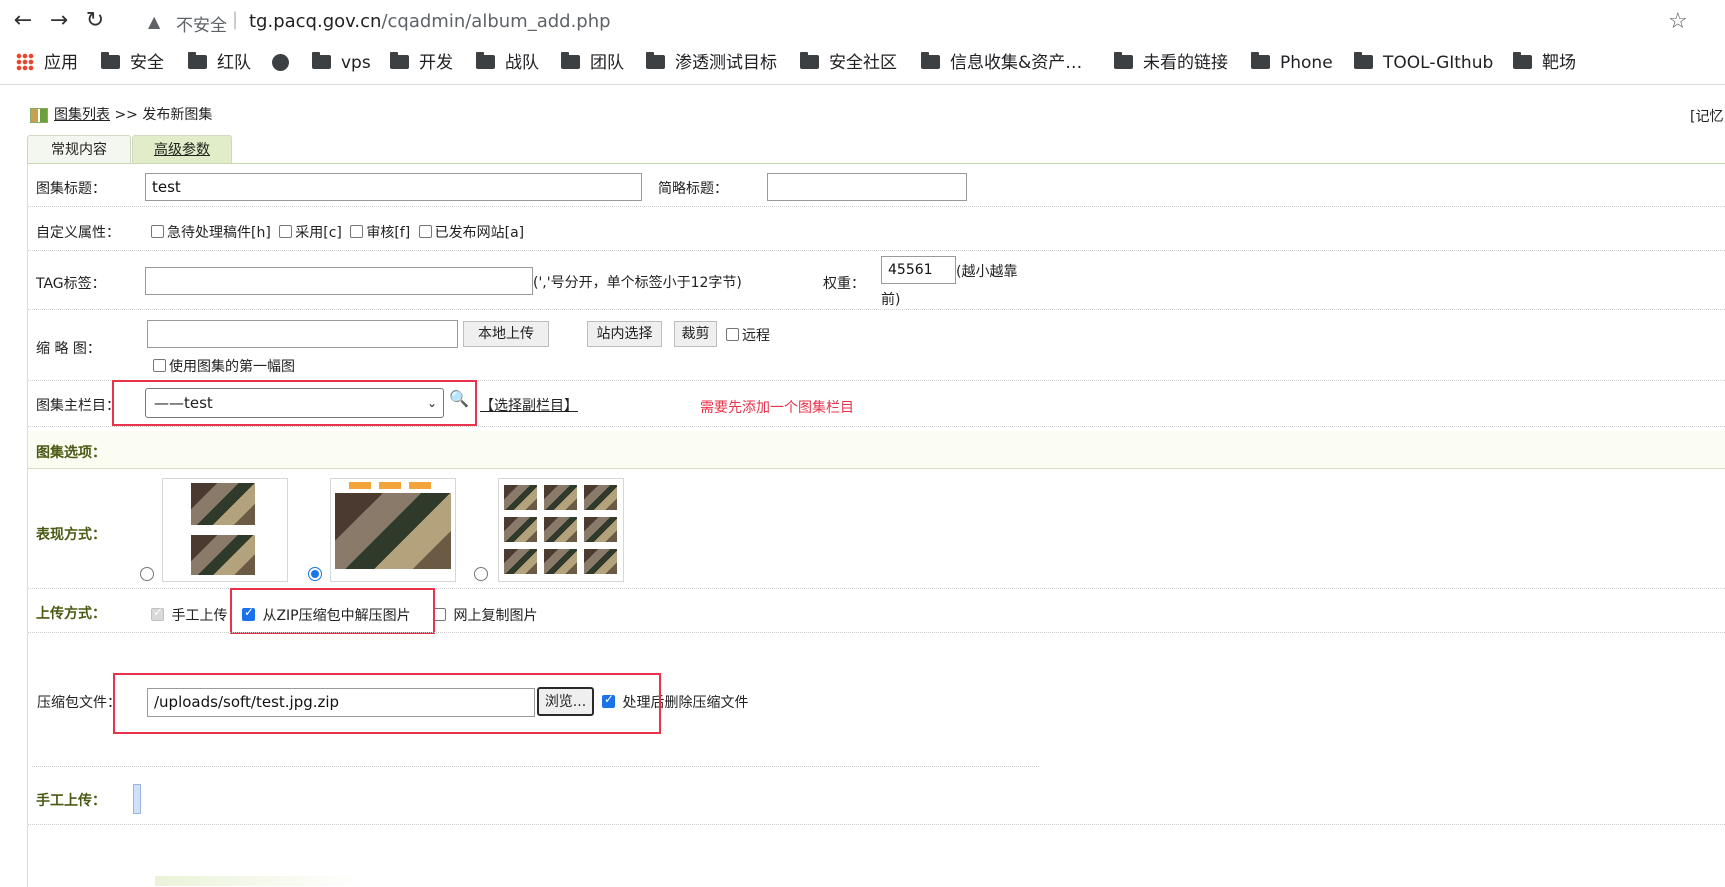 The height and width of the screenshot is (887, 1725). Describe the element at coordinates (137, 799) in the screenshot. I see `upload-flash-placeholder` at that location.